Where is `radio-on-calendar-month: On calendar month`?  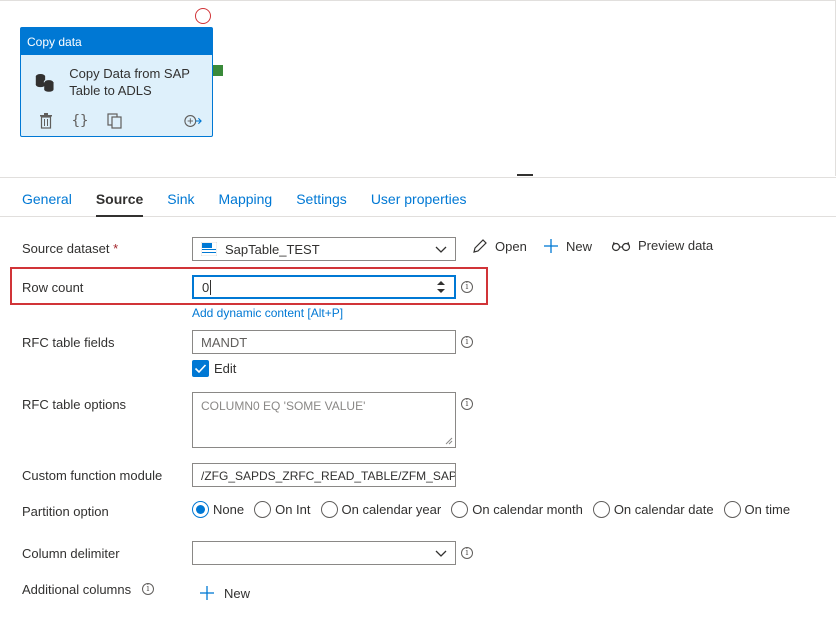
radio-on-calendar-month: On calendar month is located at coordinates (517, 509).